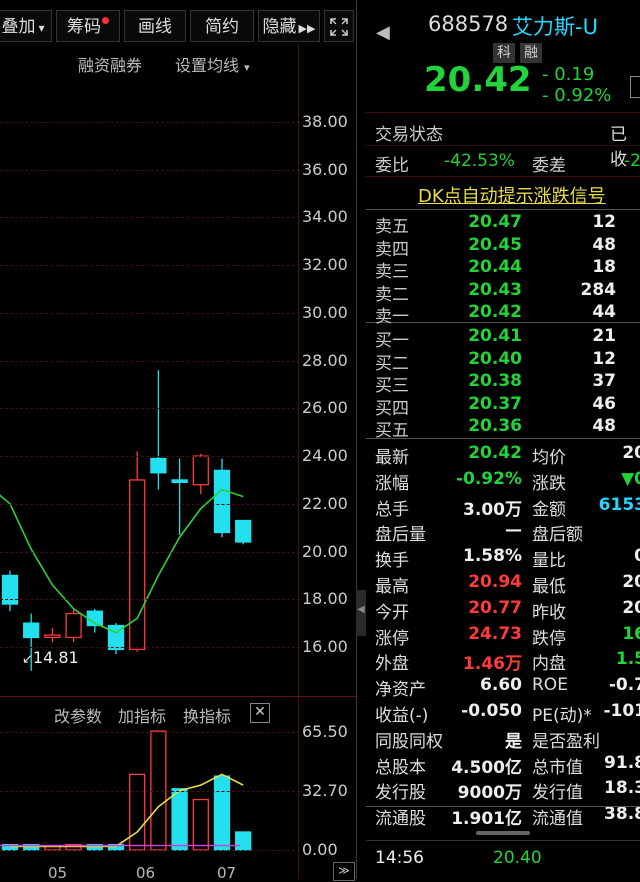 Image resolution: width=640 pixels, height=882 pixels. What do you see at coordinates (619, 504) in the screenshot?
I see `stat-value: 6153` at bounding box center [619, 504].